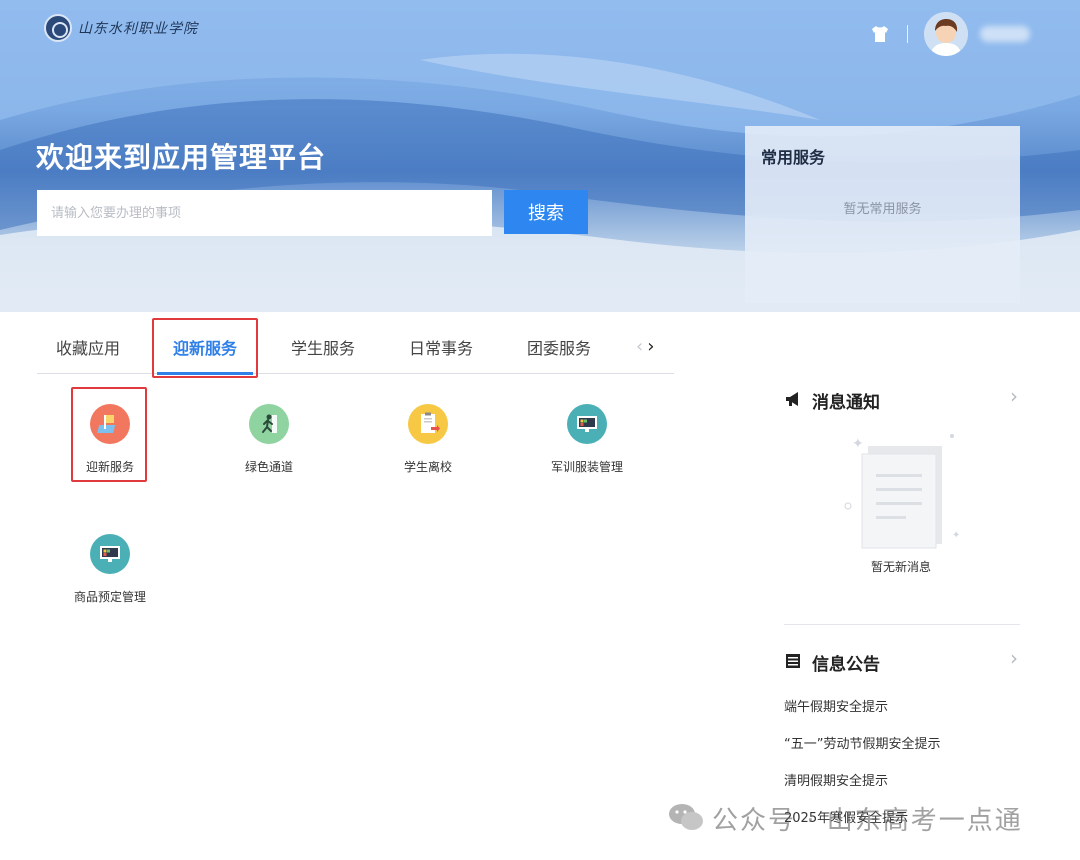 The image size is (1080, 860). Describe the element at coordinates (1005, 34) in the screenshot. I see `user-name` at that location.